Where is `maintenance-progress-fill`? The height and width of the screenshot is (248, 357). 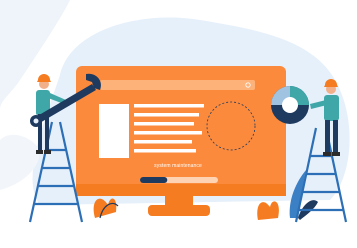
maintenance-progress-fill is located at coordinates (154, 180).